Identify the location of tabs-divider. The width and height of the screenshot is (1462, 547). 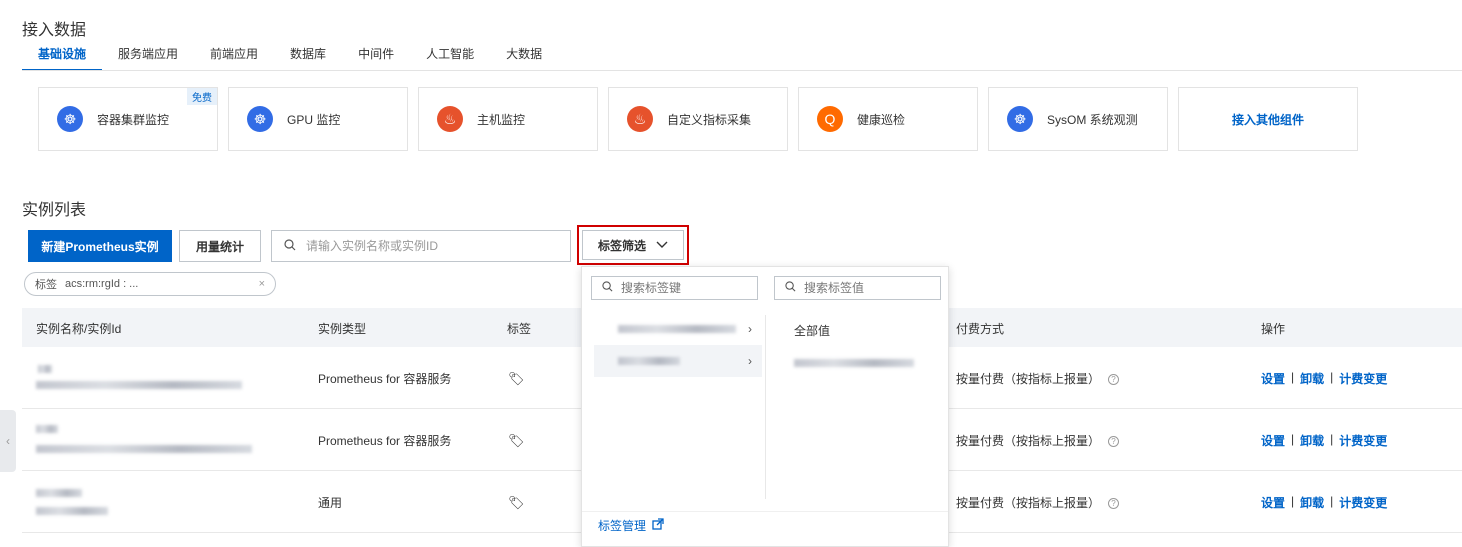
(742, 70).